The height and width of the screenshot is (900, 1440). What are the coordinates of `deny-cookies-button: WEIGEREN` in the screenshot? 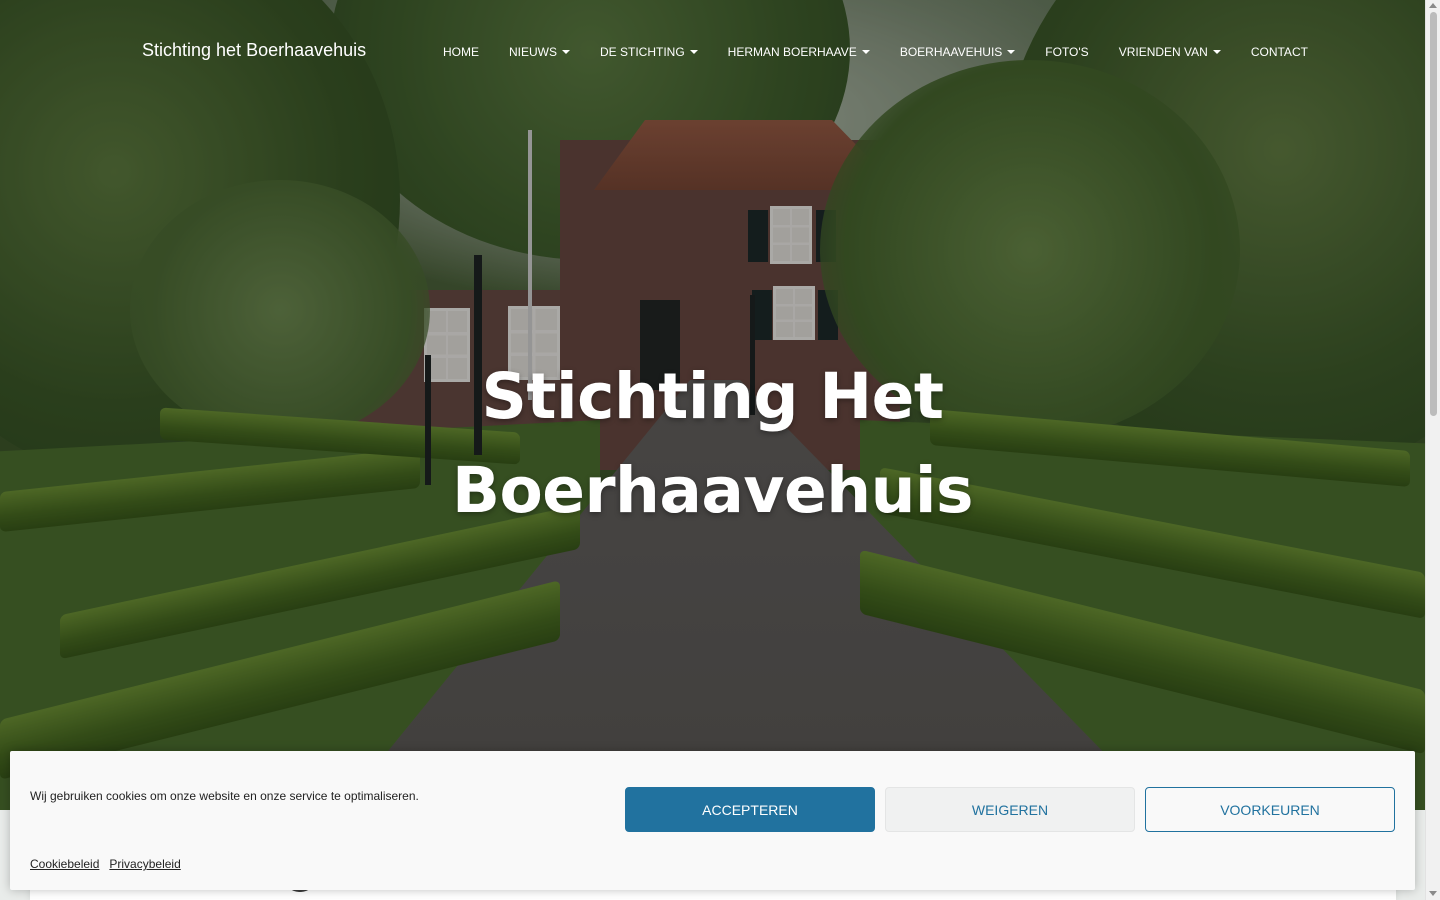 It's located at (1010, 809).